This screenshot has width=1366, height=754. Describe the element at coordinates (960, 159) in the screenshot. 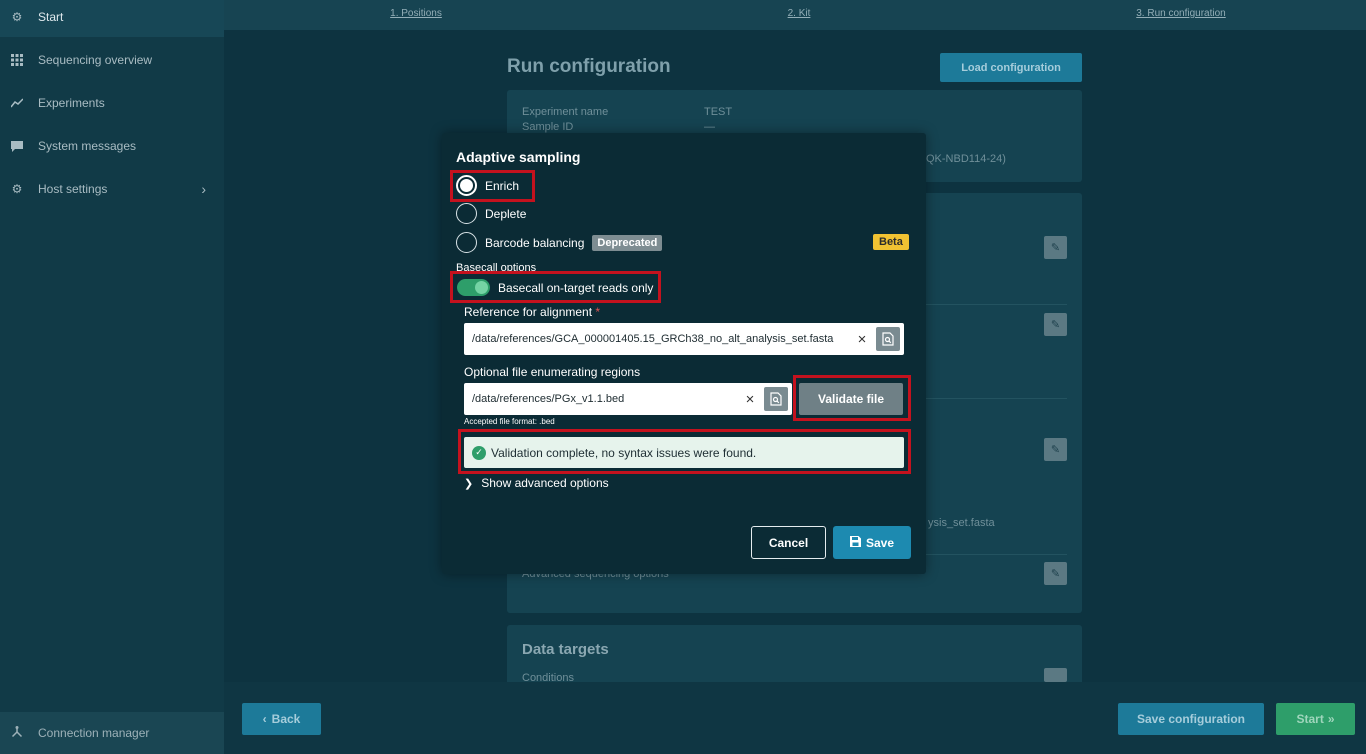

I see `kit-value: (SQK-NBD114-24)` at that location.